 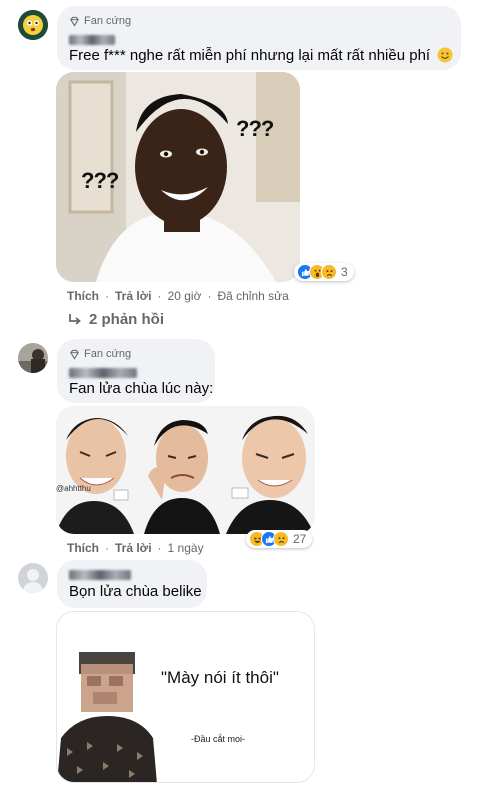 What do you see at coordinates (300, 539) in the screenshot?
I see `reaction-count: 27` at bounding box center [300, 539].